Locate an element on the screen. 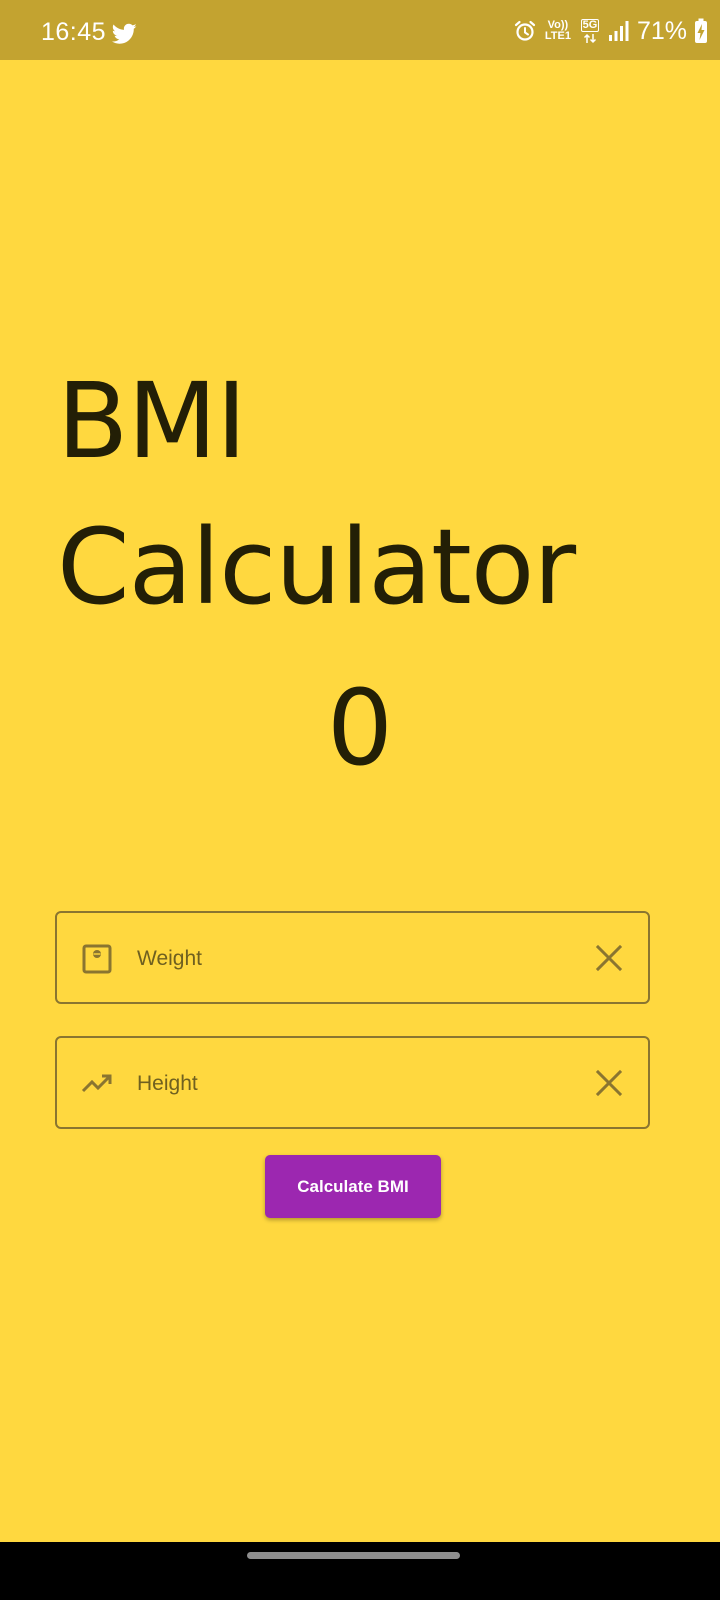  status-indicators: Vo)) LTE1 5G 71% is located at coordinates (610, 31).